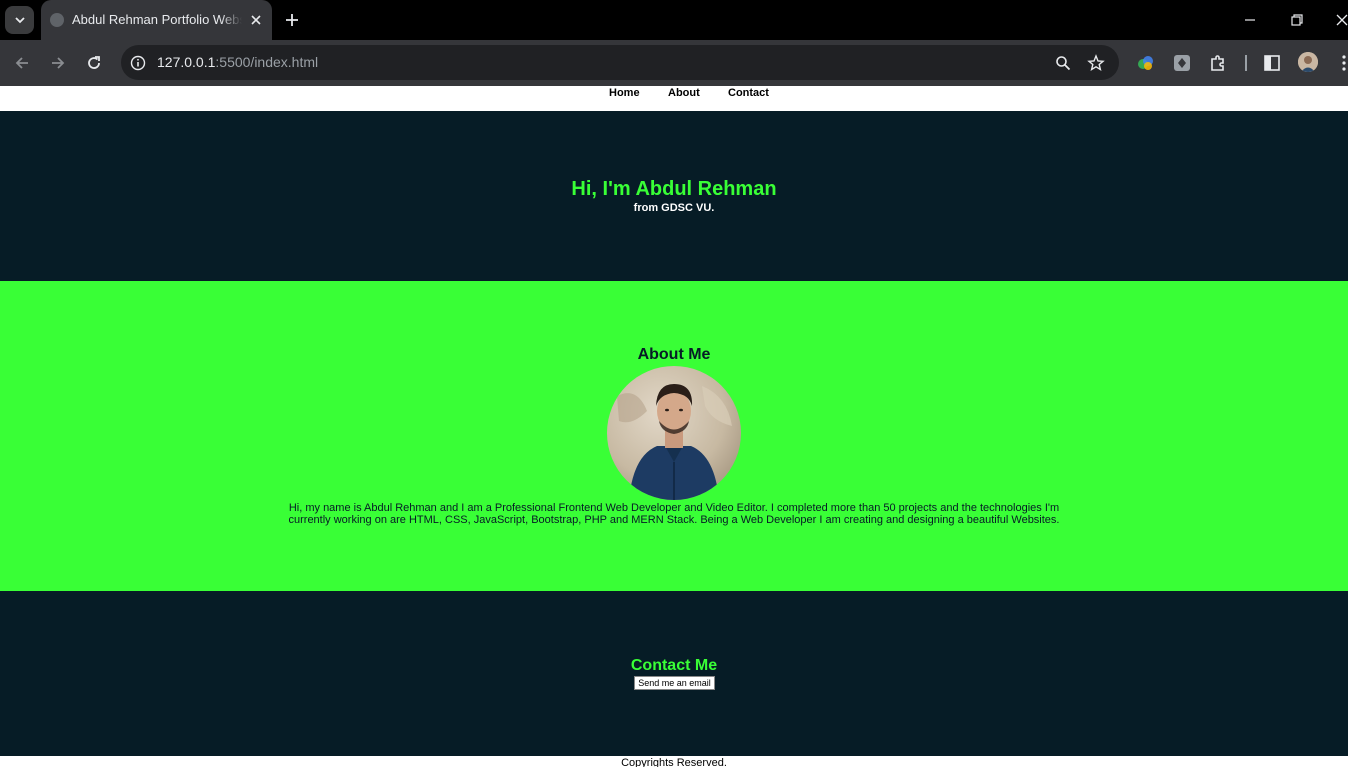 The height and width of the screenshot is (767, 1348). What do you see at coordinates (256, 20) in the screenshot?
I see `close-tab-icon` at bounding box center [256, 20].